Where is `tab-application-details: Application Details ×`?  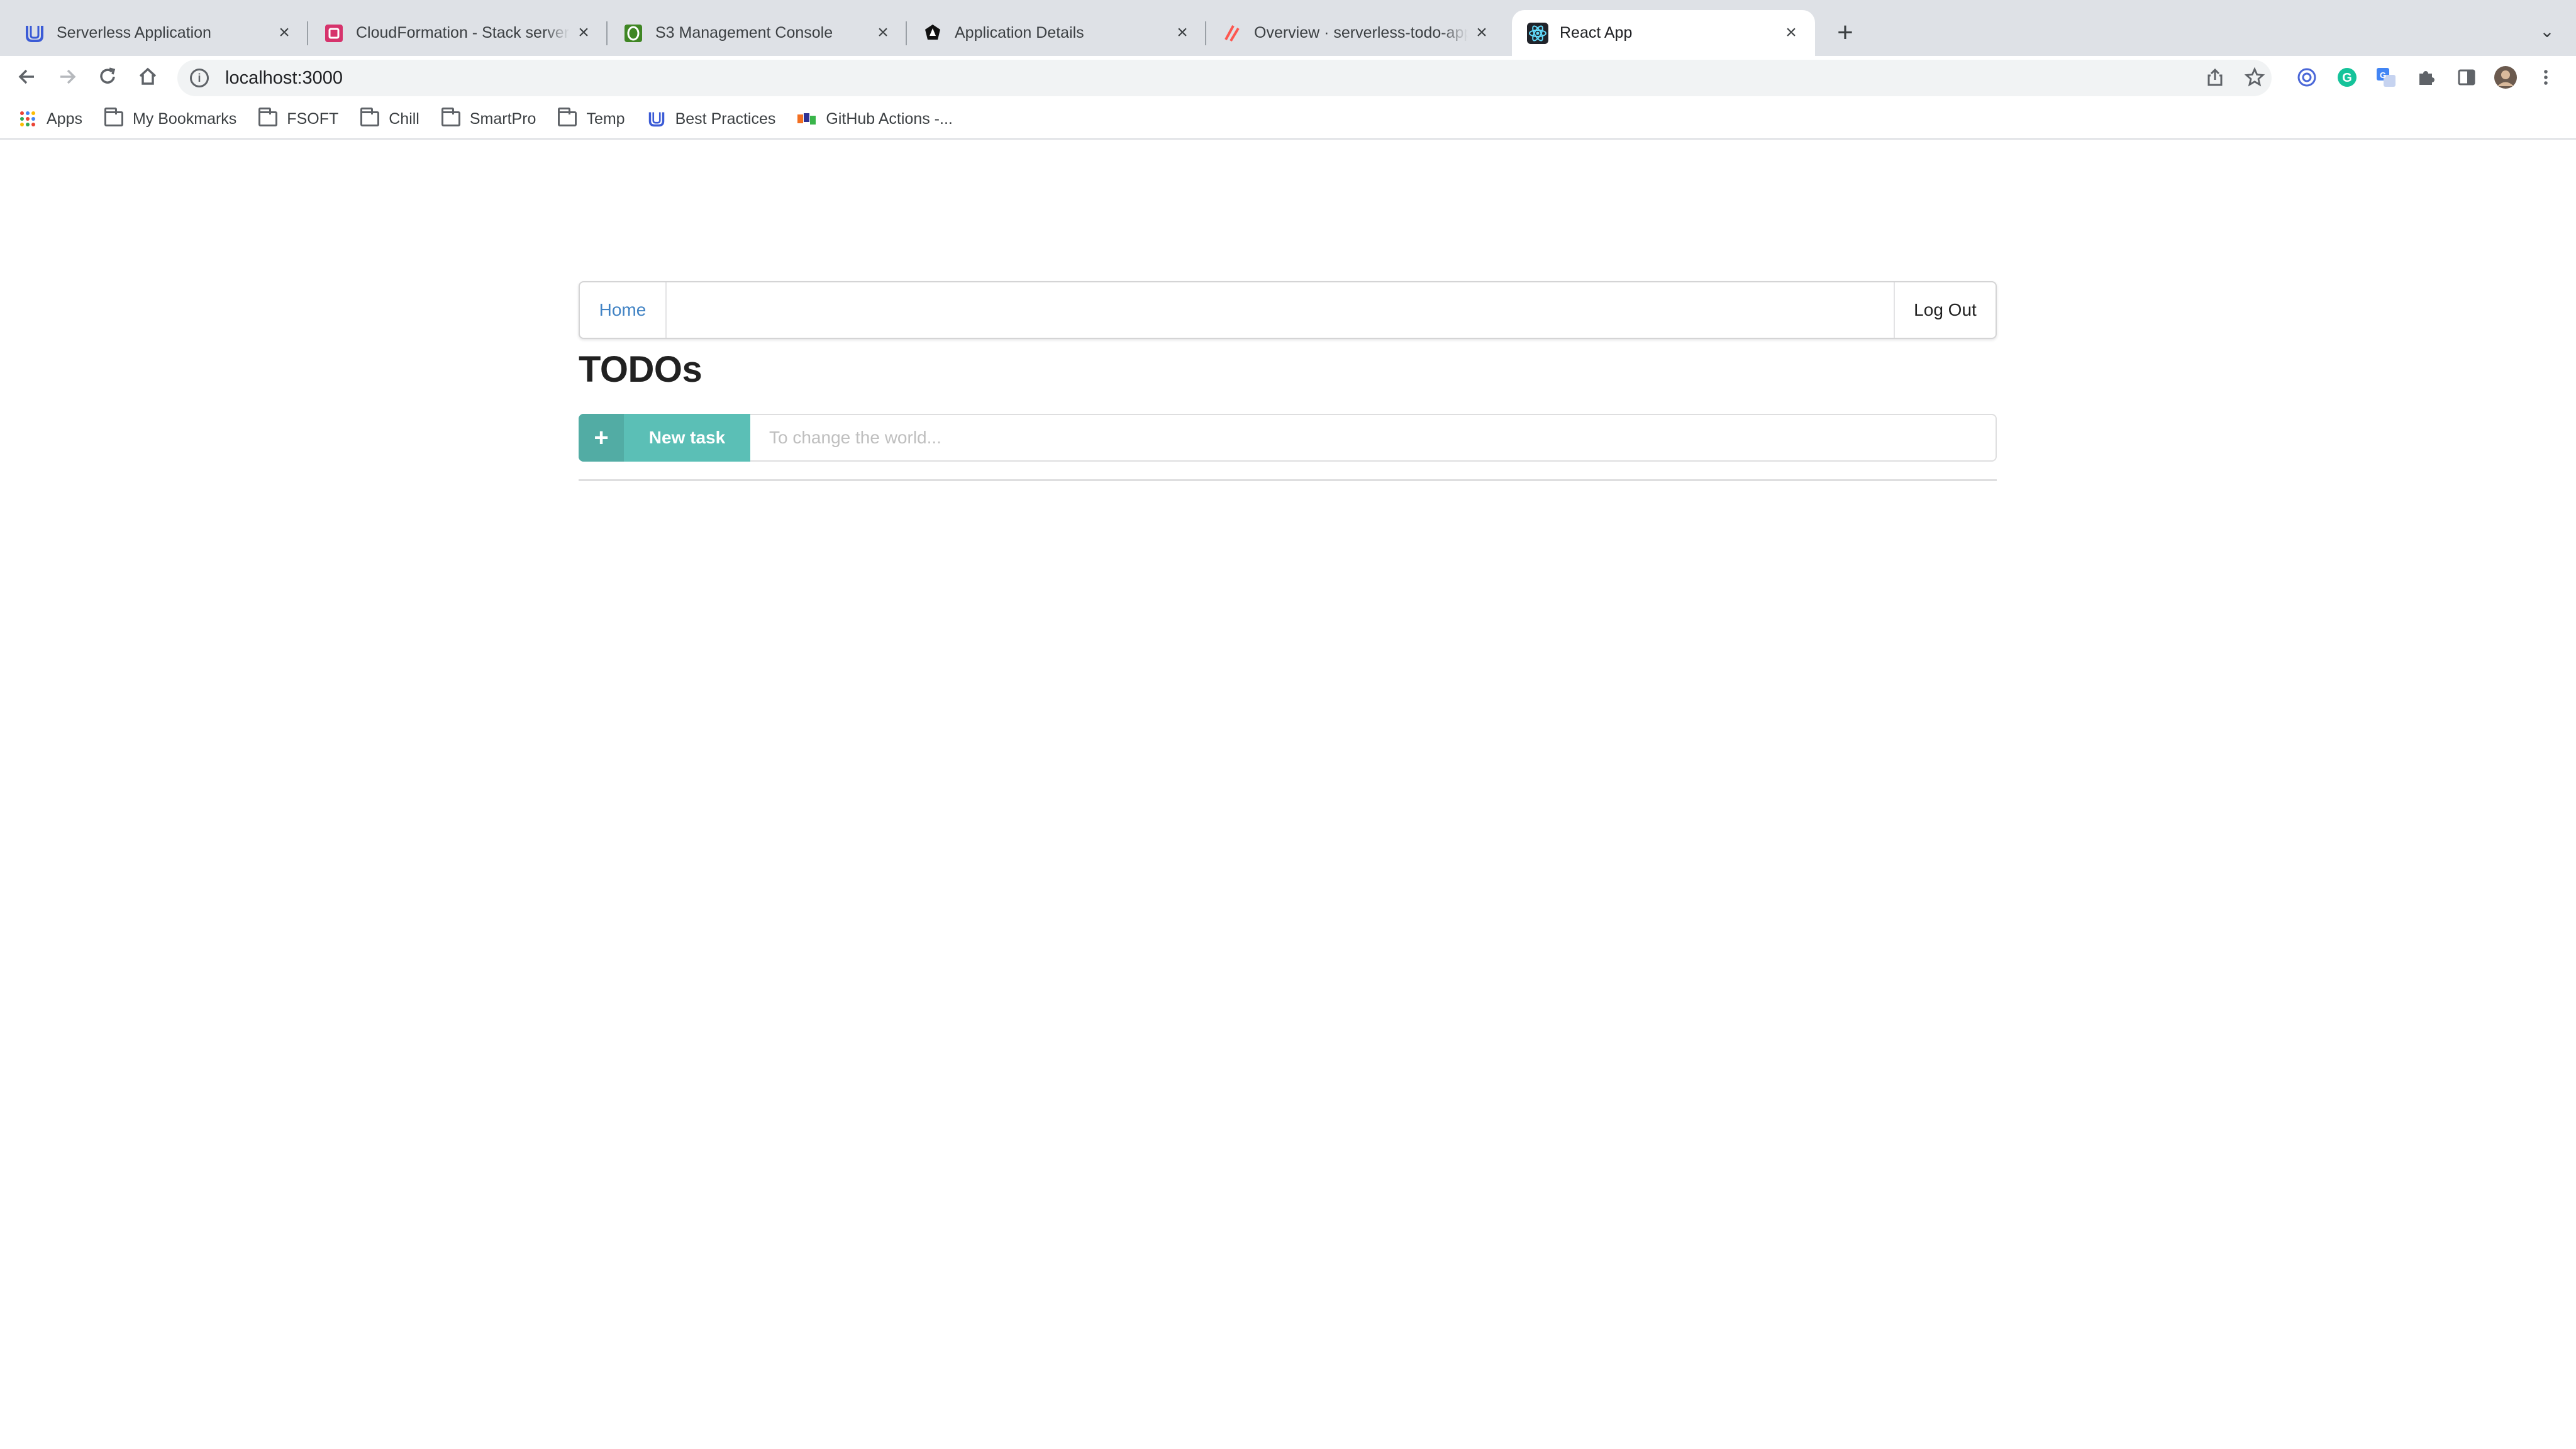
tab-application-details: Application Details × is located at coordinates (1052, 33).